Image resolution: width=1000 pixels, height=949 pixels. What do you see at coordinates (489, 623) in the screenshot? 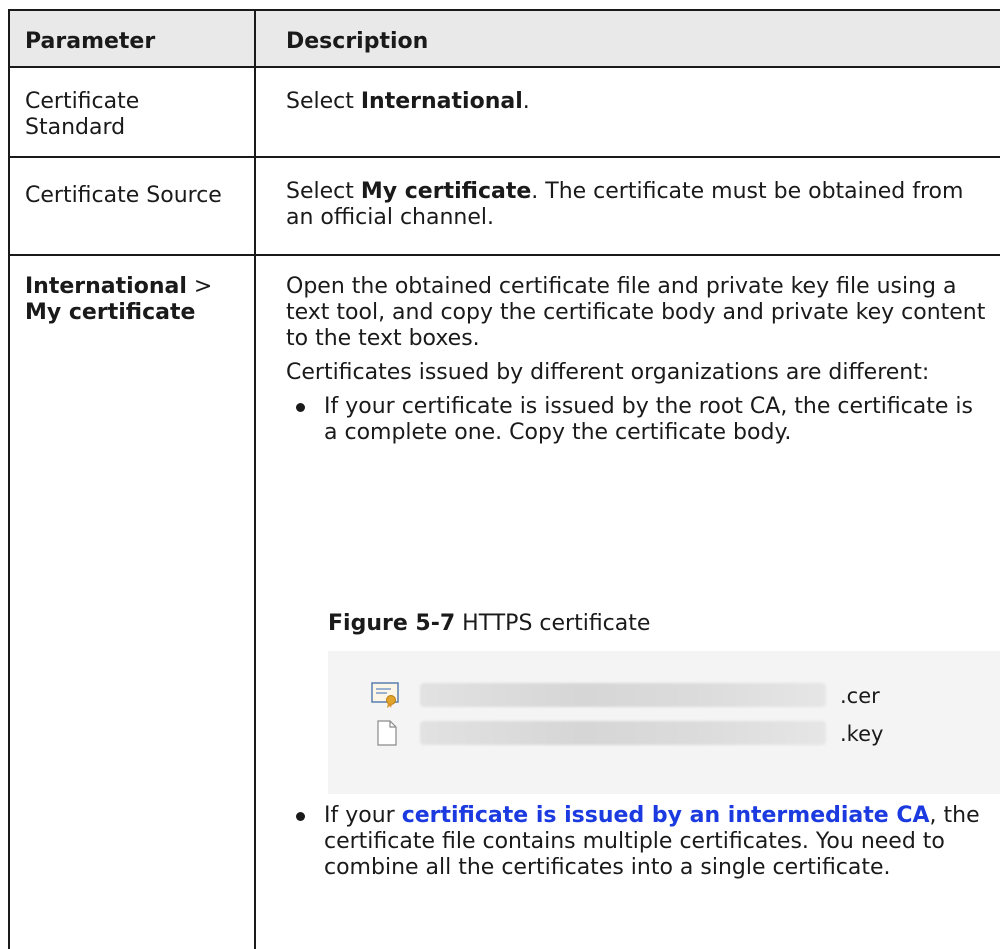
I see `figure-caption: Figure 5-7 HTTPS certificate` at bounding box center [489, 623].